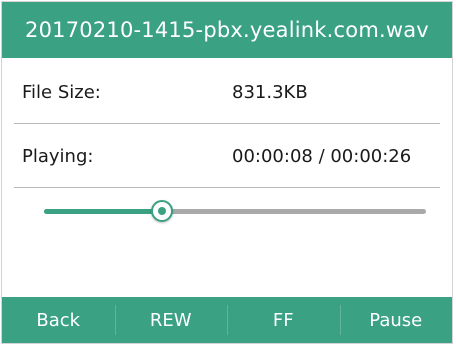 This screenshot has width=456, height=347. What do you see at coordinates (227, 156) in the screenshot?
I see `playing-row: Playing: 00:00:08 / 00:00:26` at bounding box center [227, 156].